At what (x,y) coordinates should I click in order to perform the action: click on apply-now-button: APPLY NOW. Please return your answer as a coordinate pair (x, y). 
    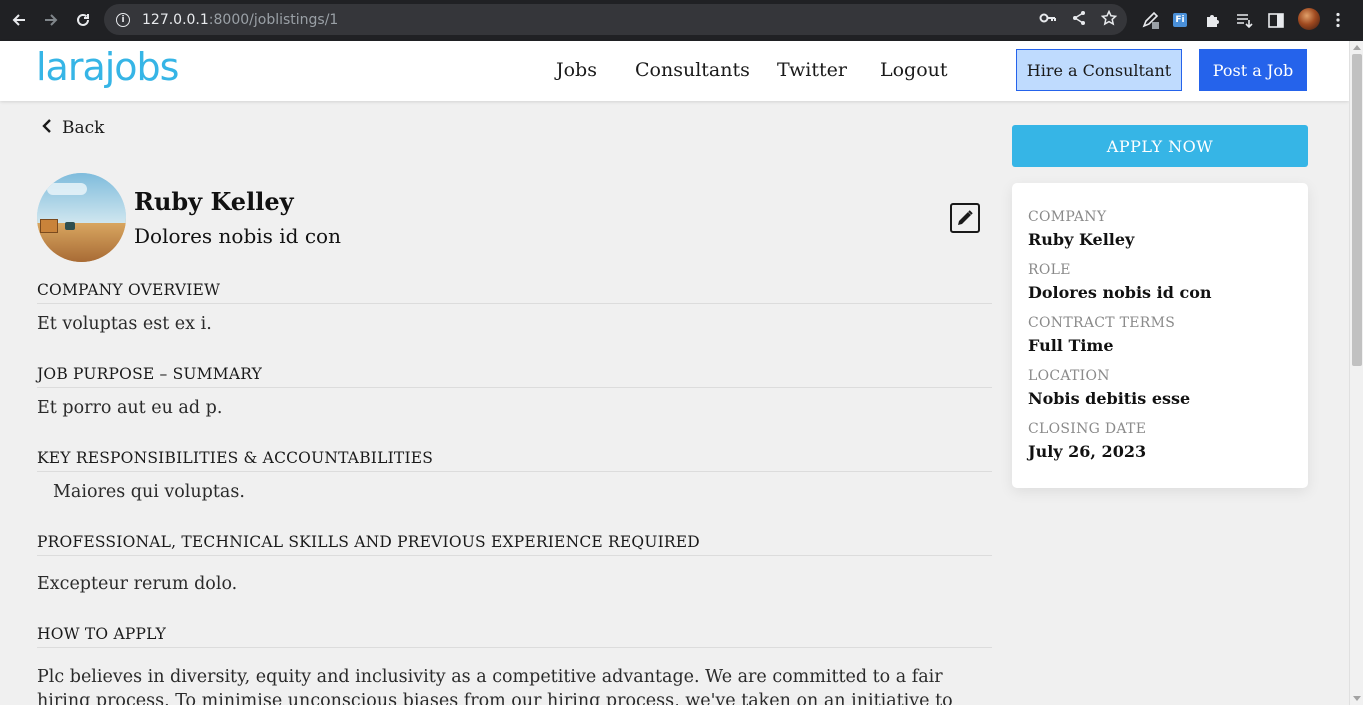
    Looking at the image, I should click on (1160, 146).